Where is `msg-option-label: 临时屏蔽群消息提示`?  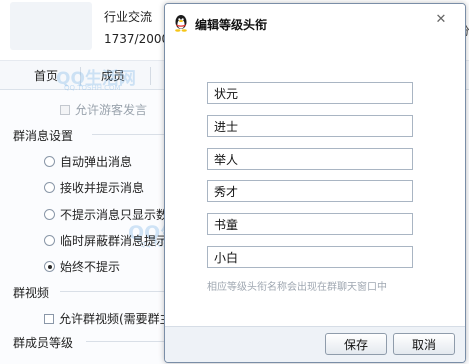
msg-option-label: 临时屏蔽群消息提示 is located at coordinates (114, 241).